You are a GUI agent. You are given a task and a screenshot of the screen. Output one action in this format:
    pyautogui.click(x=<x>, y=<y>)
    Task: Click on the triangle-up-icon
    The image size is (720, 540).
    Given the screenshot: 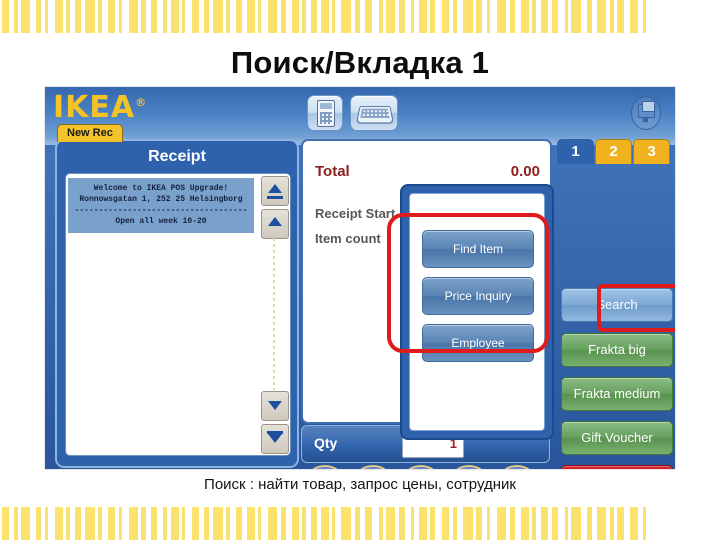 What is the action you would take?
    pyautogui.click(x=275, y=221)
    